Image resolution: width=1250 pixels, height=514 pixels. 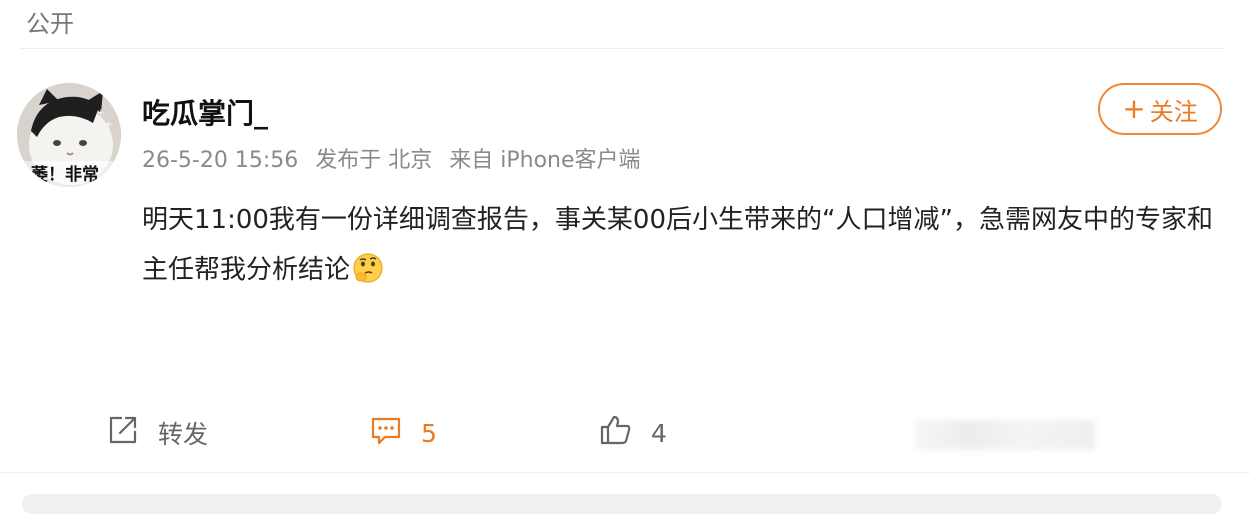 I want to click on post-source: 来自 iPhone客户端, so click(x=545, y=160).